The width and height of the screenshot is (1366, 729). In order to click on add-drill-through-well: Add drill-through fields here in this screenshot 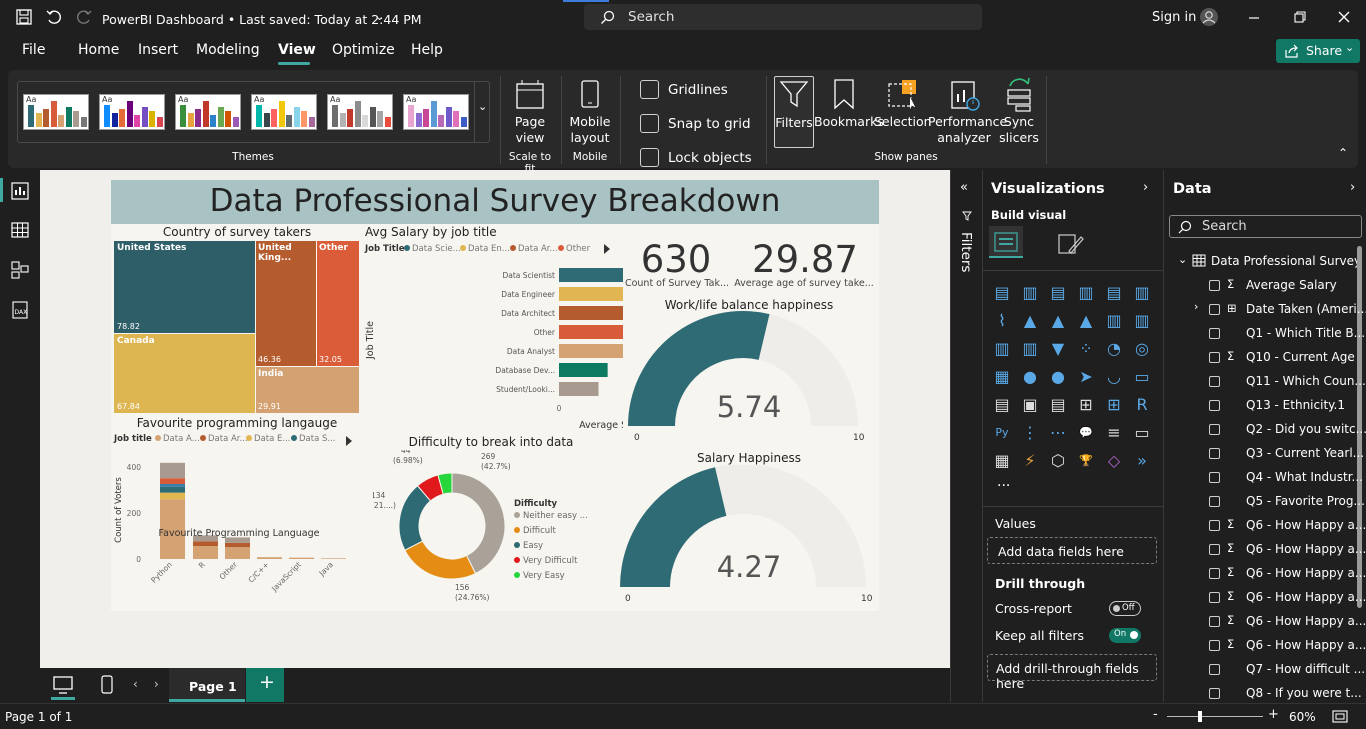, I will do `click(1072, 672)`.